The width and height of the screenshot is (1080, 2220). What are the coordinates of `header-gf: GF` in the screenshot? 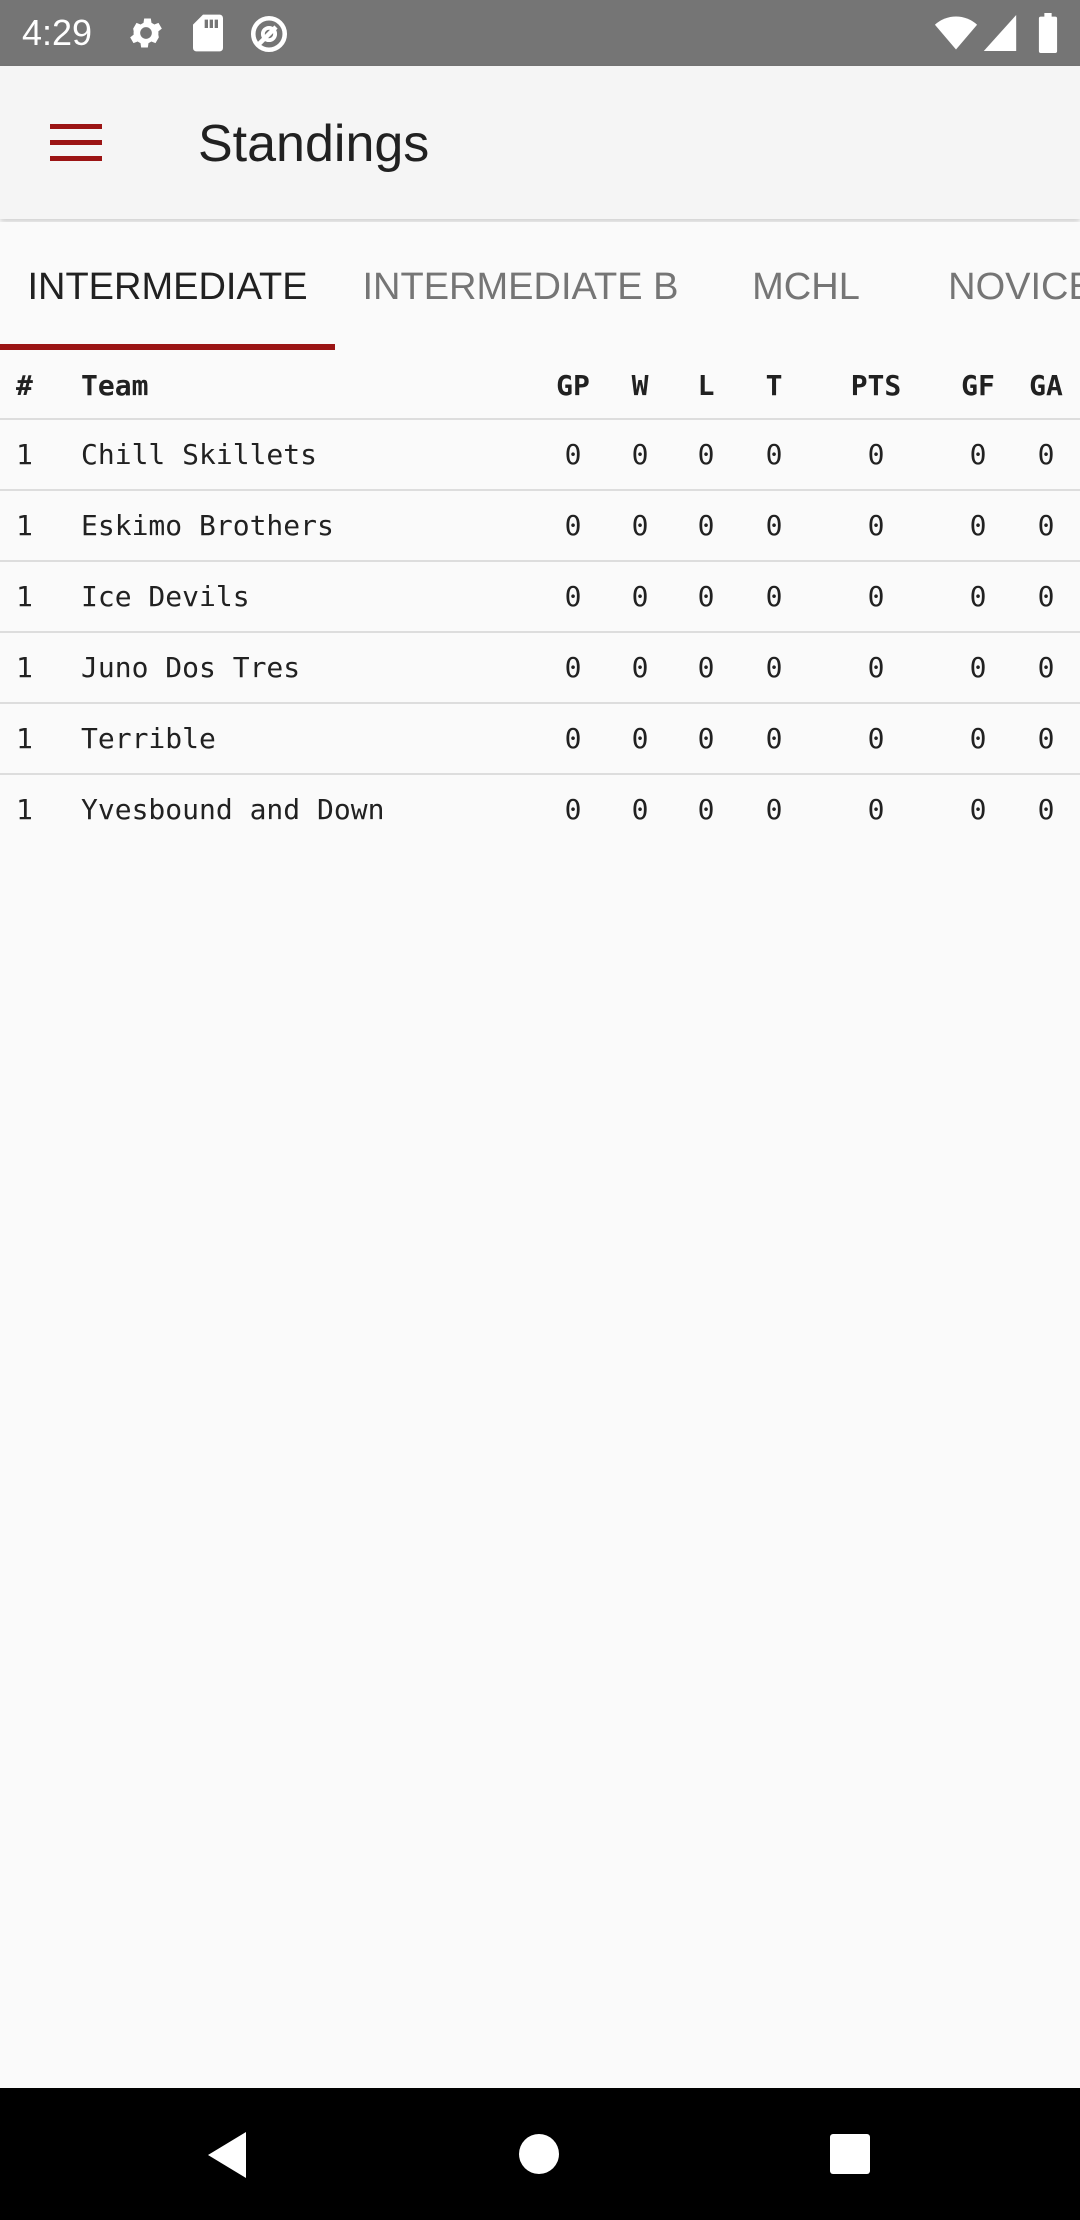 It's located at (978, 385).